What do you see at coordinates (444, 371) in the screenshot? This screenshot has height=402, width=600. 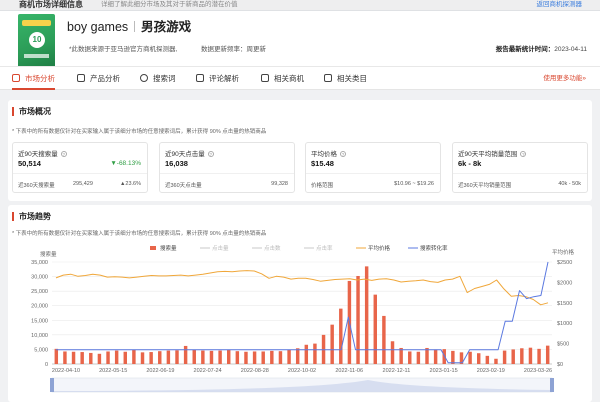 I see `x-tick-label: 2023-01-15` at bounding box center [444, 371].